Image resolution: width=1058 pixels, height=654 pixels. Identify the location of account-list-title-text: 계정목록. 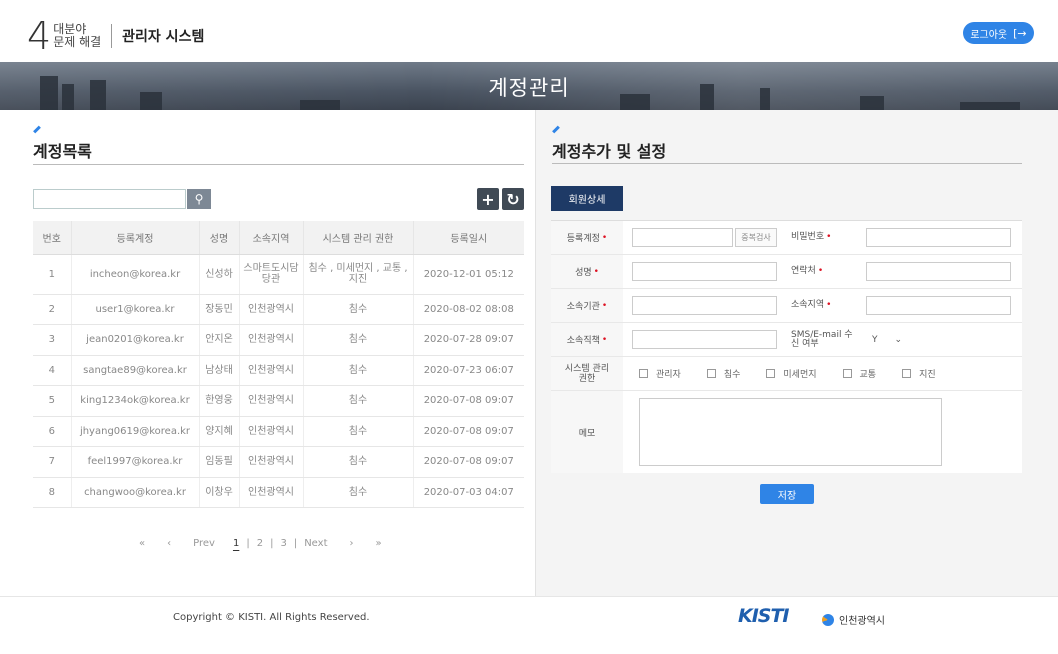
(62, 151).